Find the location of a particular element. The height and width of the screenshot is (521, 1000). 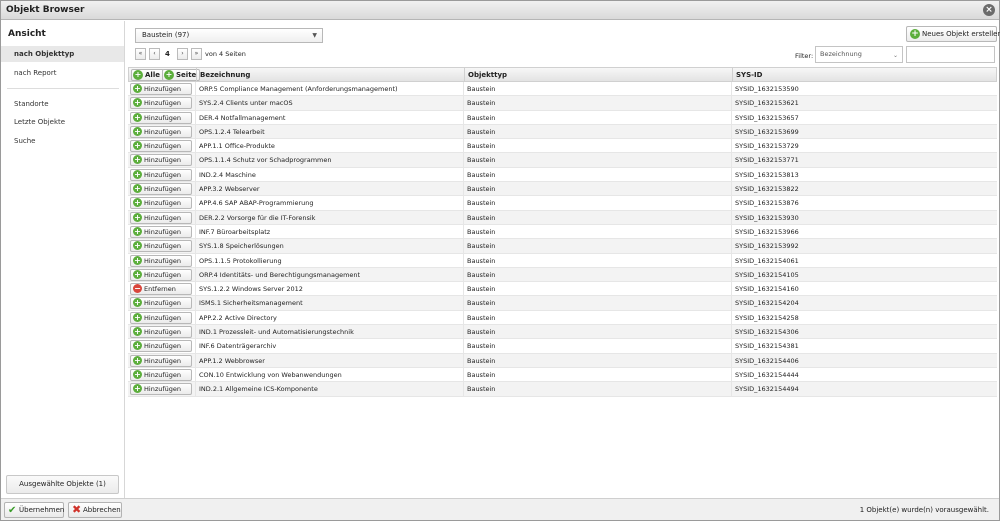

next-page-button: › is located at coordinates (182, 54).